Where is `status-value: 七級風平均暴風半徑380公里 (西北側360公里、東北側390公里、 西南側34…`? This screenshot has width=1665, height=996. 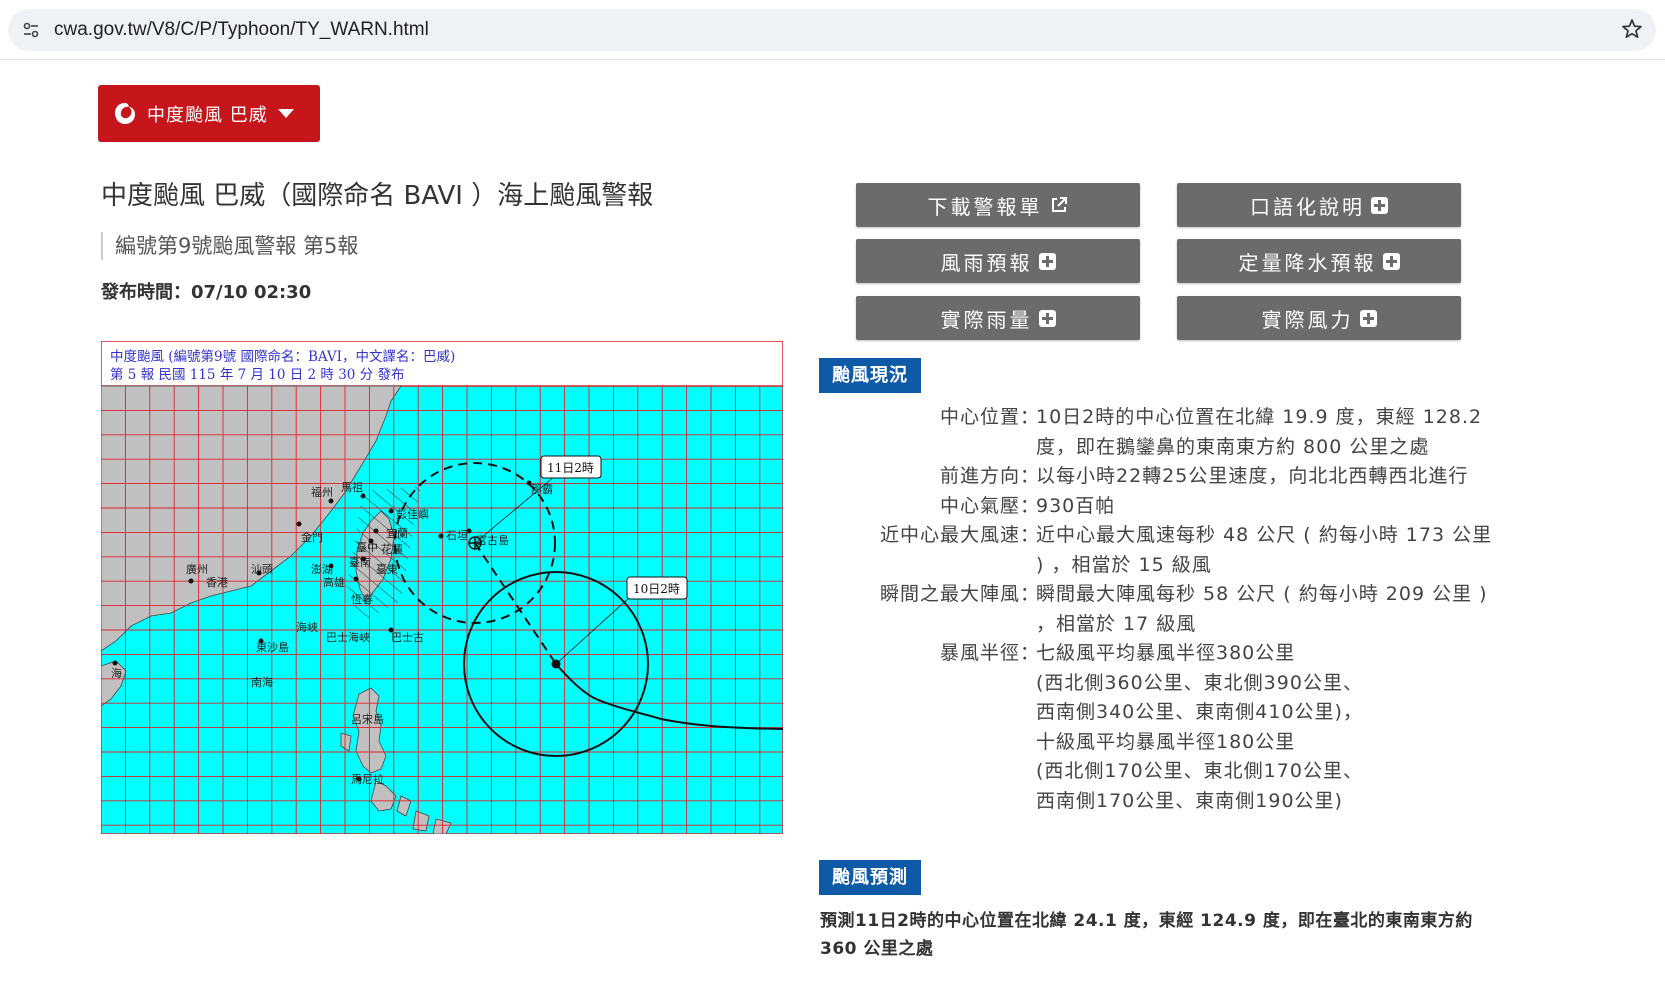
status-value: 七級風平均暴風半徑380公里 (西北側360公里、東北側390公里、 西南側34… is located at coordinates (1278, 727).